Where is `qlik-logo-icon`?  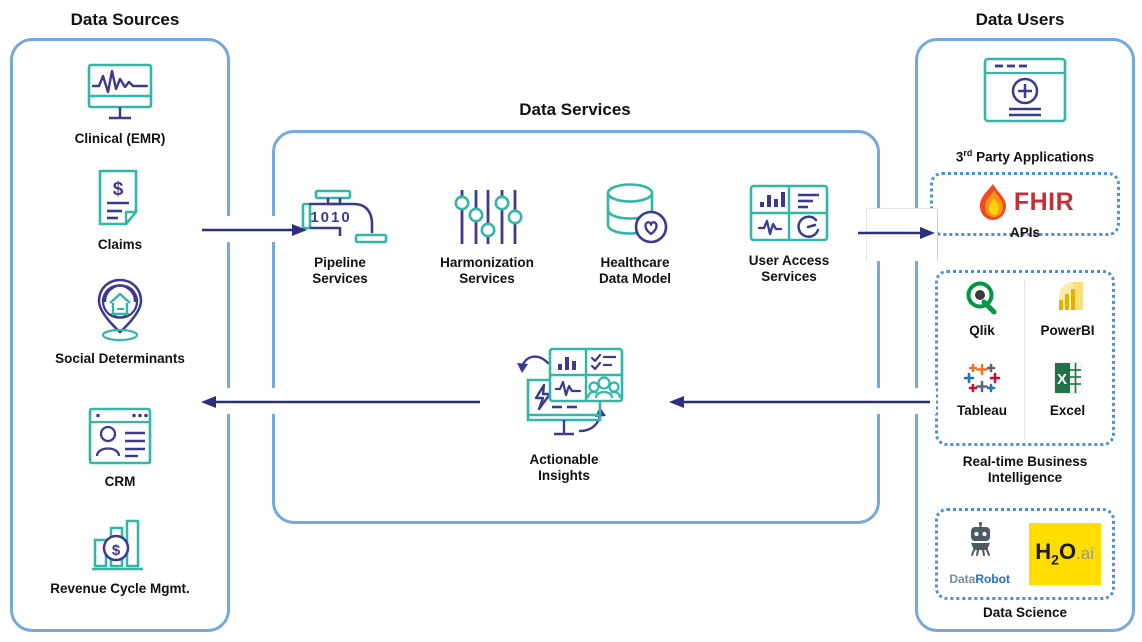
qlik-logo-icon is located at coordinates (982, 298).